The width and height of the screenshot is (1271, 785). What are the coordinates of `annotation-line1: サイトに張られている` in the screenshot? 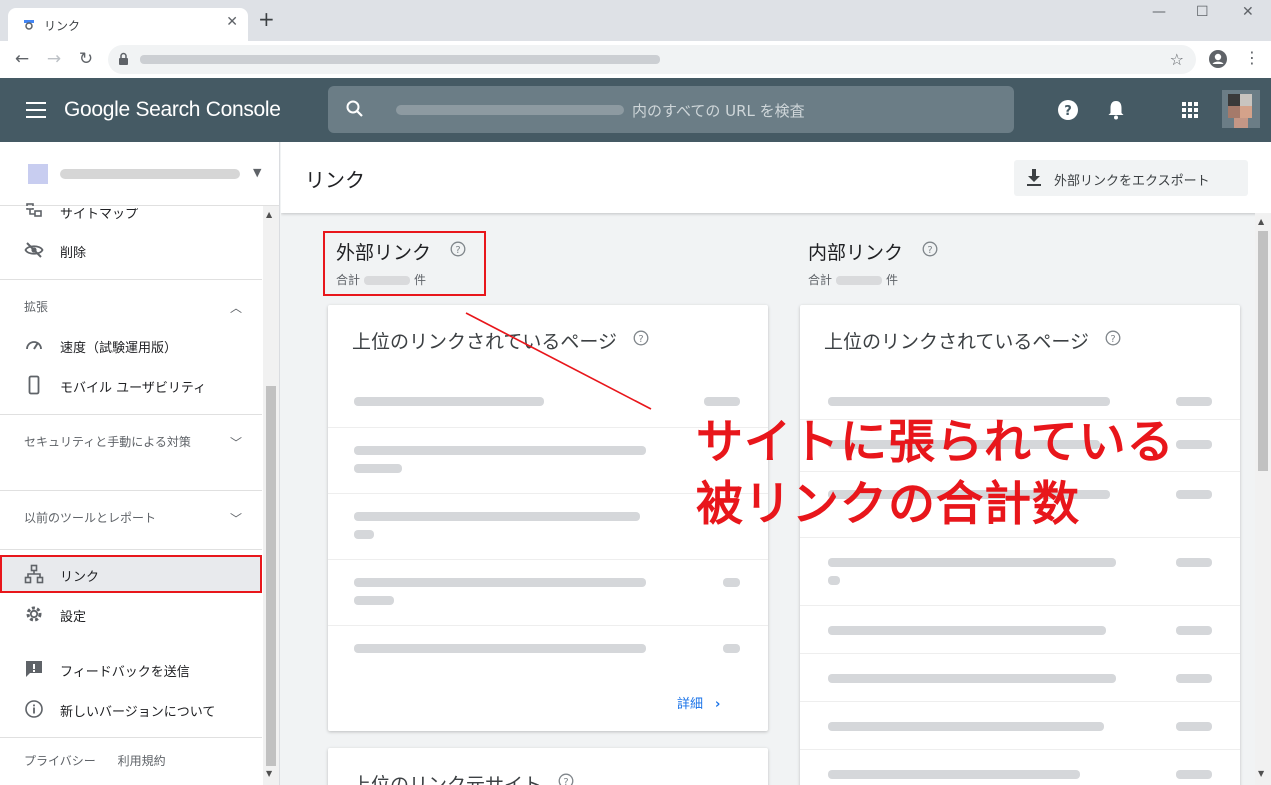 It's located at (935, 442).